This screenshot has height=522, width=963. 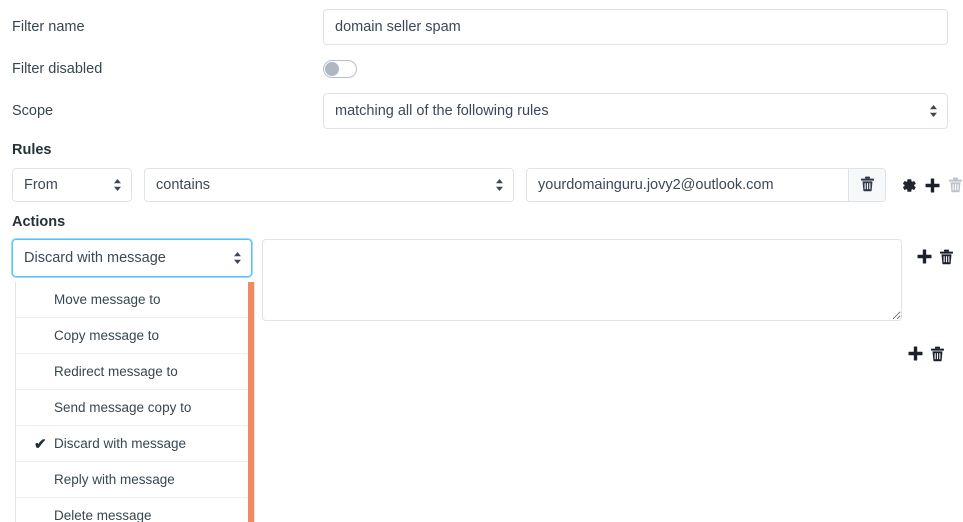 What do you see at coordinates (926, 353) in the screenshot?
I see `action-row-2-icons` at bounding box center [926, 353].